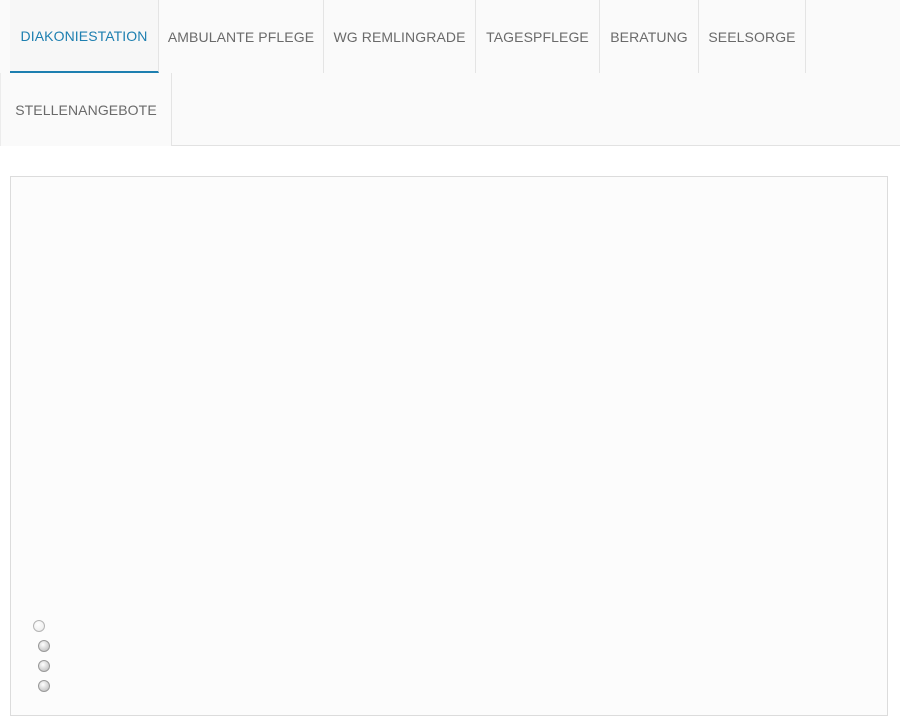 This screenshot has width=900, height=716. What do you see at coordinates (84, 36) in the screenshot?
I see `nav-item-diakoniestation: DIAKONIESTATION` at bounding box center [84, 36].